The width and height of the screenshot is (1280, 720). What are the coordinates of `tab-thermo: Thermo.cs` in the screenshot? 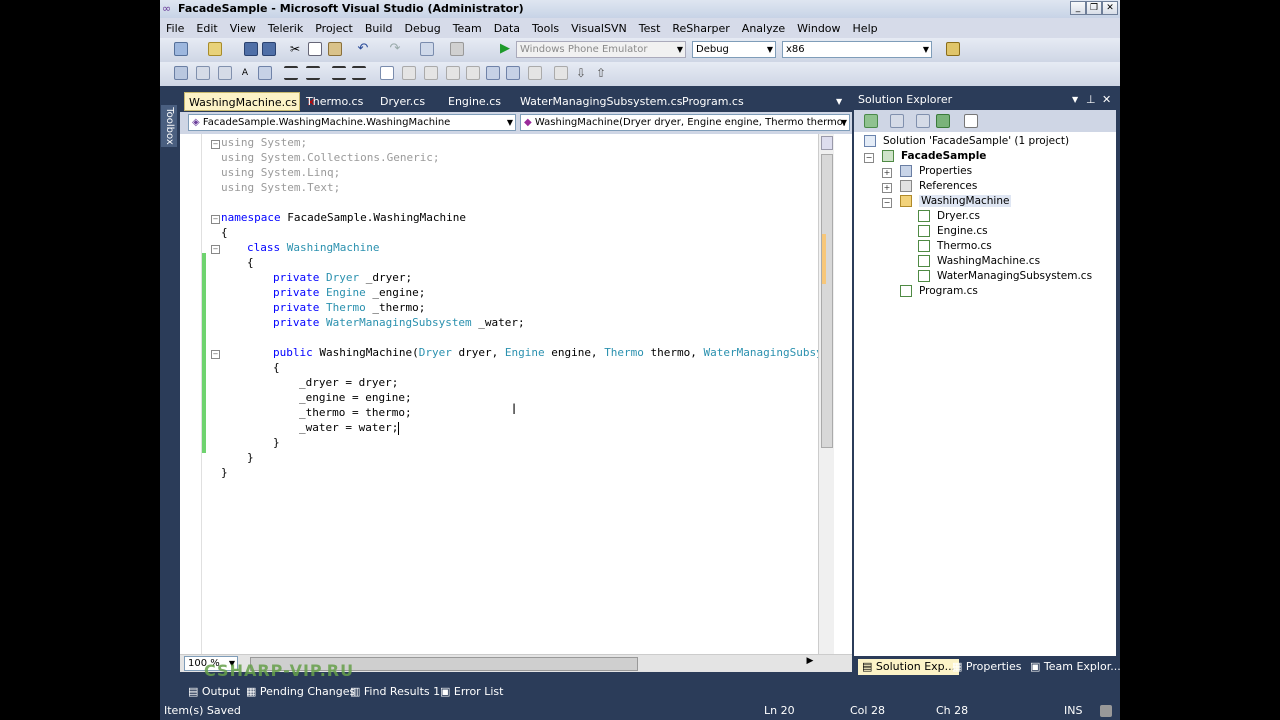 It's located at (334, 101).